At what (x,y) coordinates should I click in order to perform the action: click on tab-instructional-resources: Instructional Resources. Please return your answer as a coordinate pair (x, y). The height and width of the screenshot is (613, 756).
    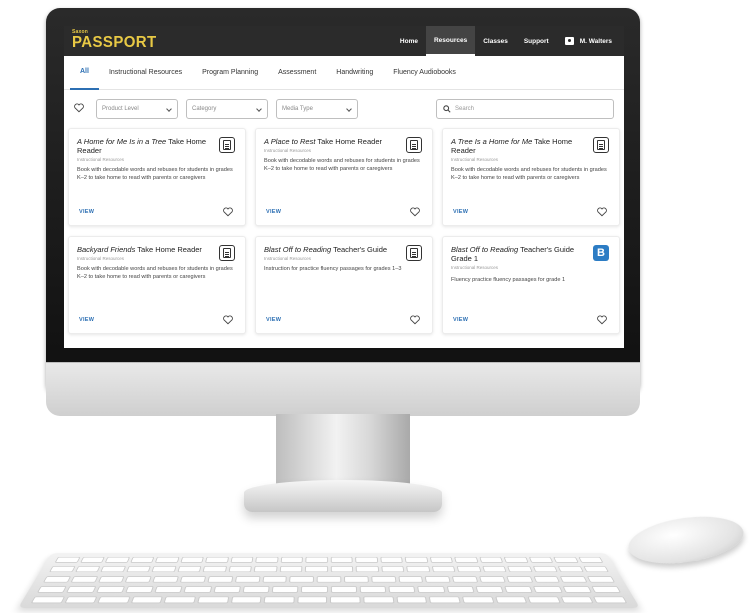
    Looking at the image, I should click on (145, 73).